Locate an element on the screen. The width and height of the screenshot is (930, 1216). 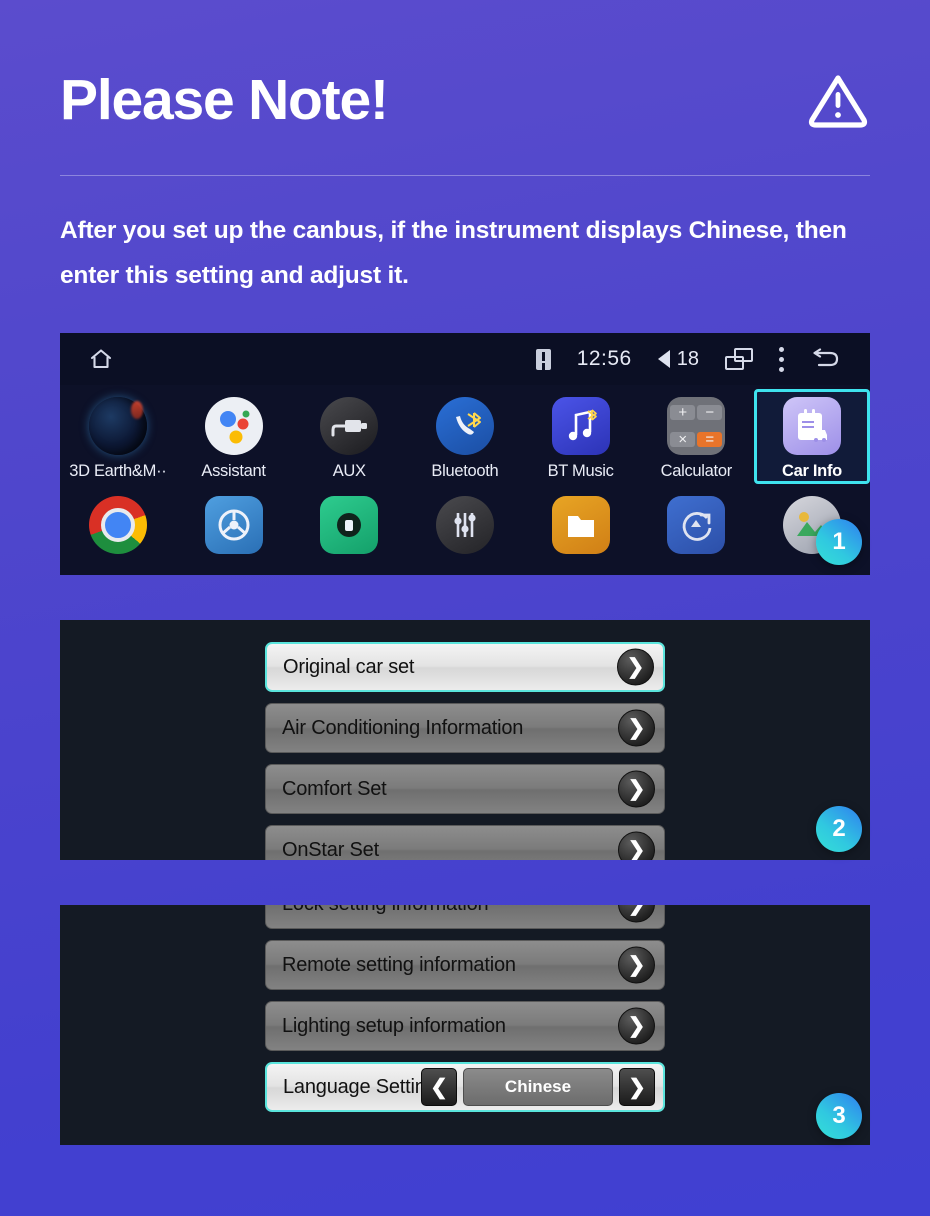
file-manager-icon is located at coordinates (580, 525).